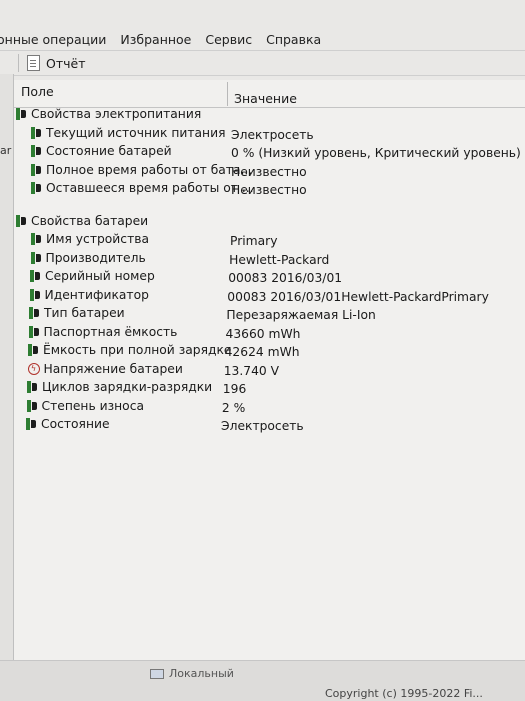  What do you see at coordinates (228, 39) in the screenshot?
I see `menu-item-service: Сервис` at bounding box center [228, 39].